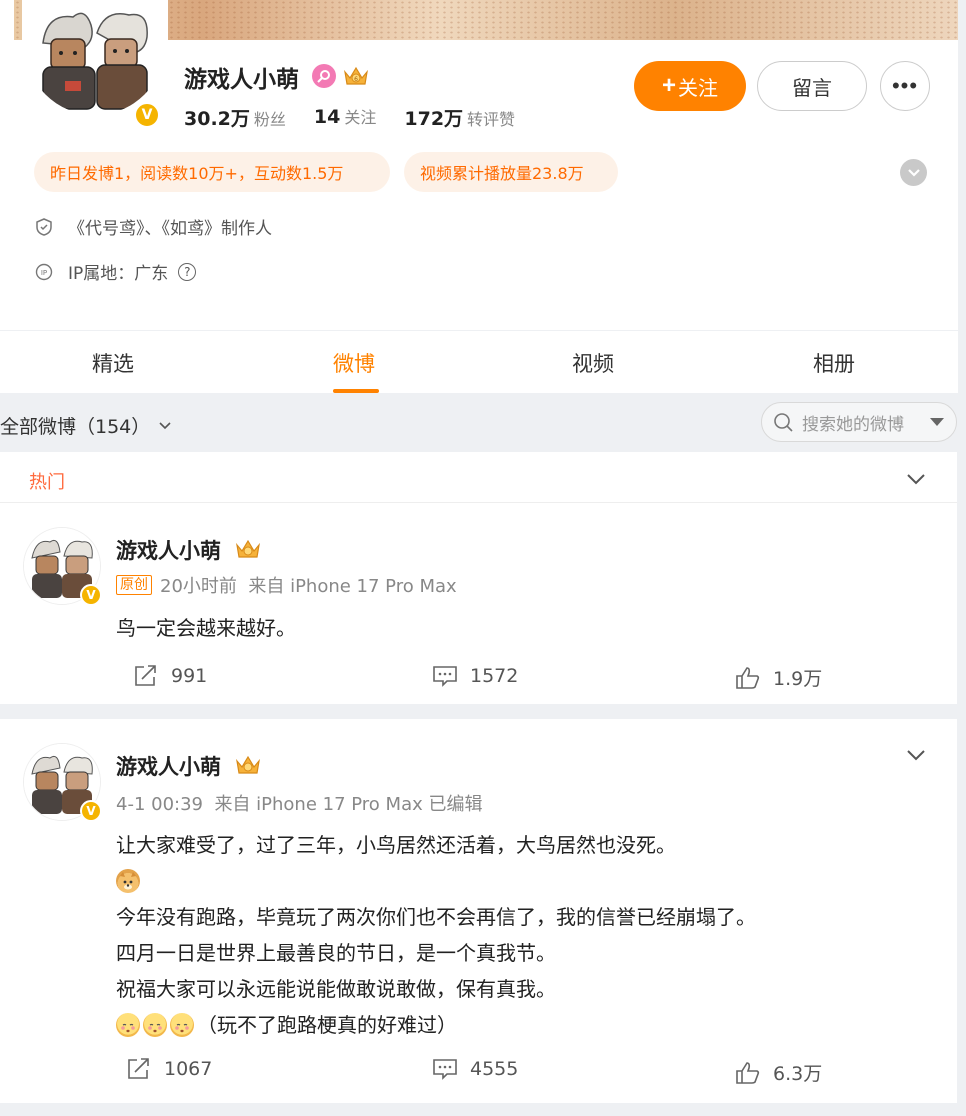 Image resolution: width=966 pixels, height=1116 pixels. What do you see at coordinates (241, 80) in the screenshot?
I see `profile-name: 游戏人小萌` at bounding box center [241, 80].